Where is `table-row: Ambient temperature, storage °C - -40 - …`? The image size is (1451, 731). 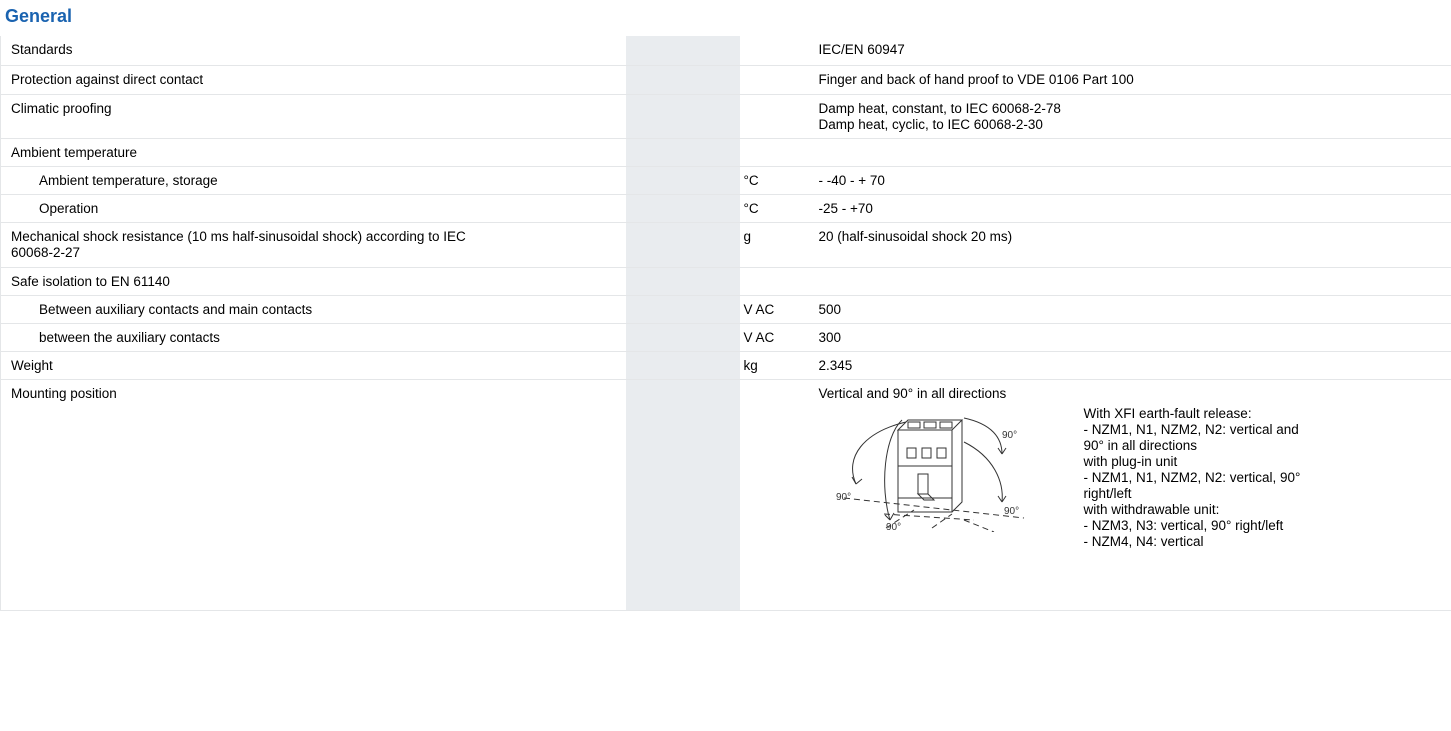 table-row: Ambient temperature, storage °C - -40 - … is located at coordinates (725, 180).